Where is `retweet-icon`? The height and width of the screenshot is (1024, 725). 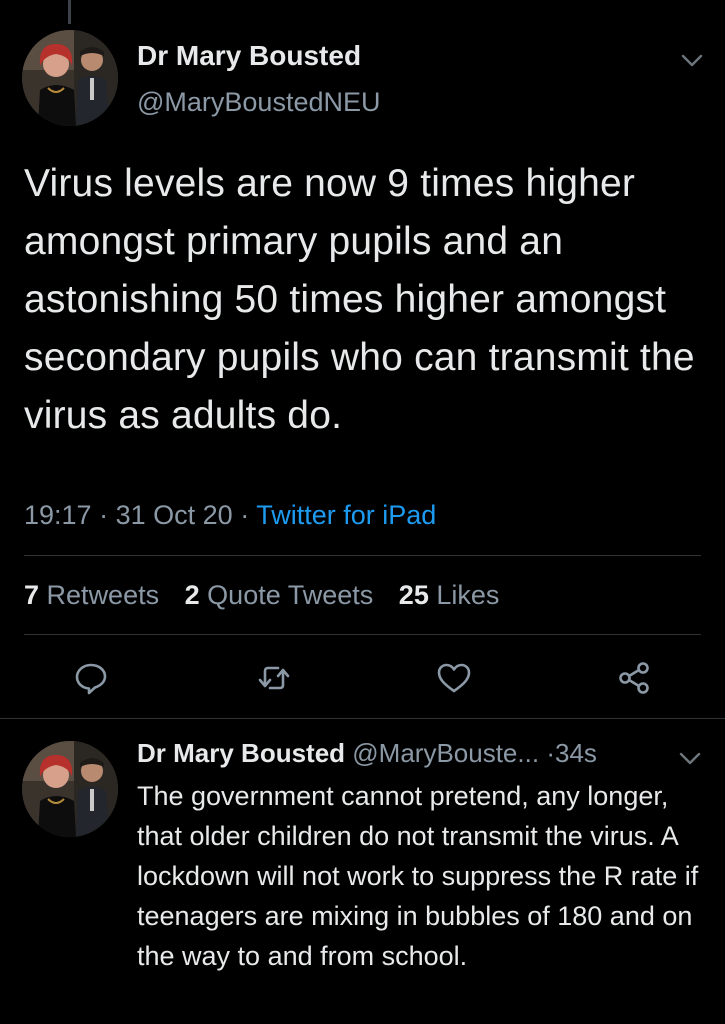 retweet-icon is located at coordinates (274, 678).